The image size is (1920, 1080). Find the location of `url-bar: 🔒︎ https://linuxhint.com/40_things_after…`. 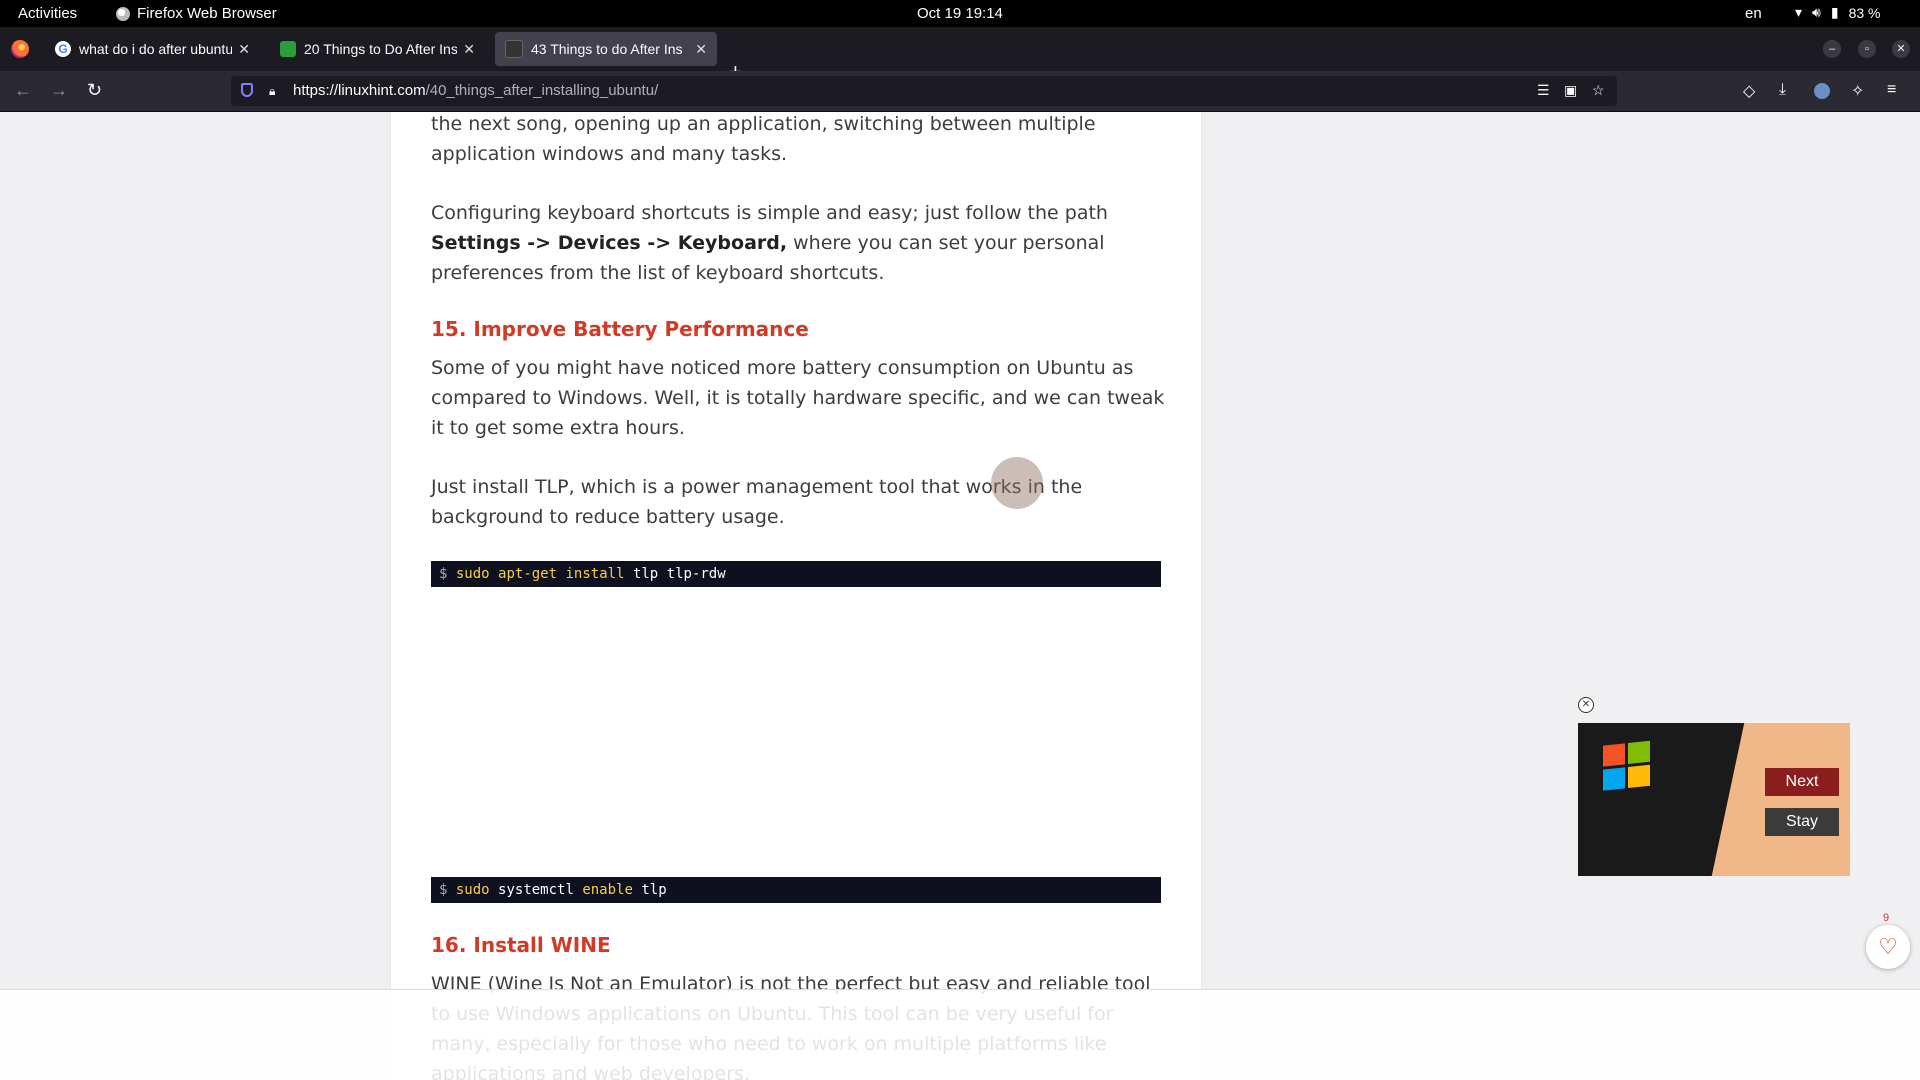

url-bar: 🔒︎ https://linuxhint.com/40_things_after… is located at coordinates (924, 91).